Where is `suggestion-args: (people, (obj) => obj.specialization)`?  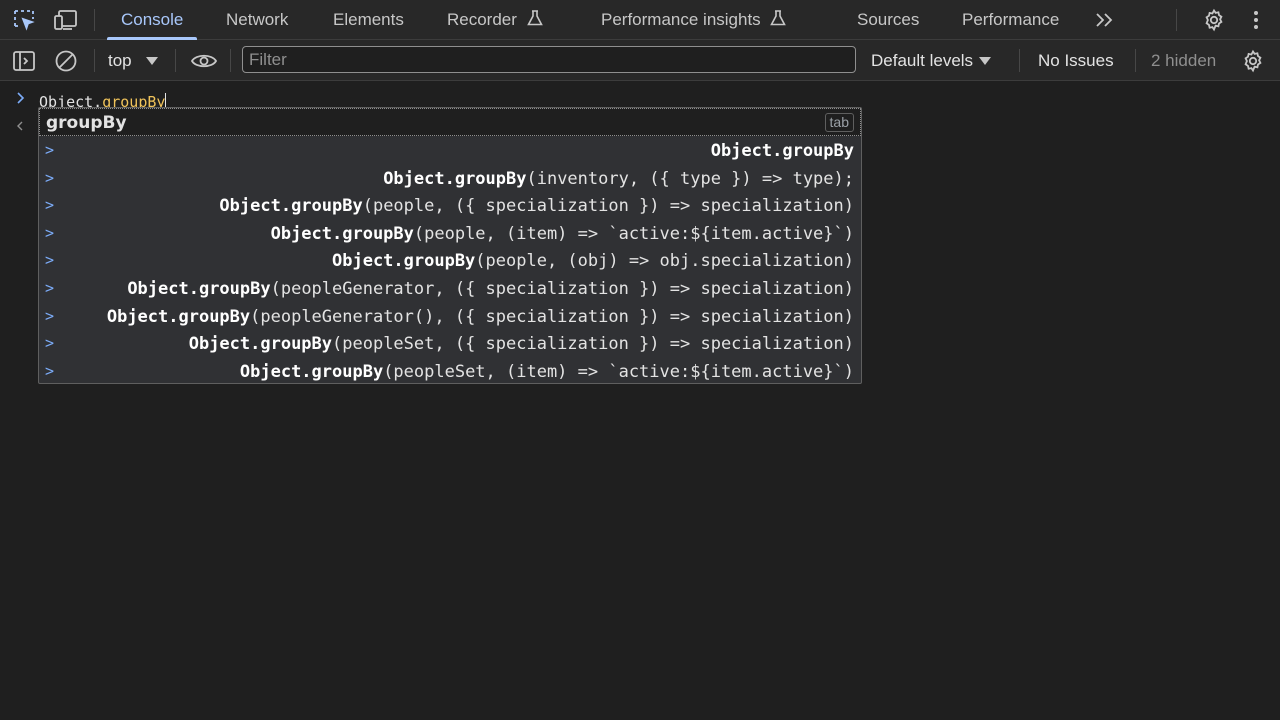 suggestion-args: (people, (obj) => obj.specialization) is located at coordinates (664, 261).